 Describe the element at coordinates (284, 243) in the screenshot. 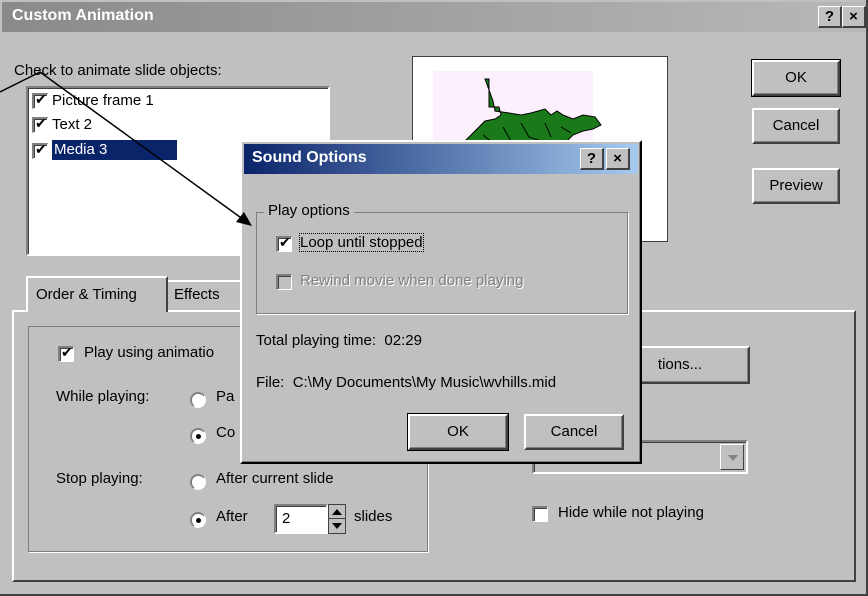

I see `loop-checkbox` at that location.